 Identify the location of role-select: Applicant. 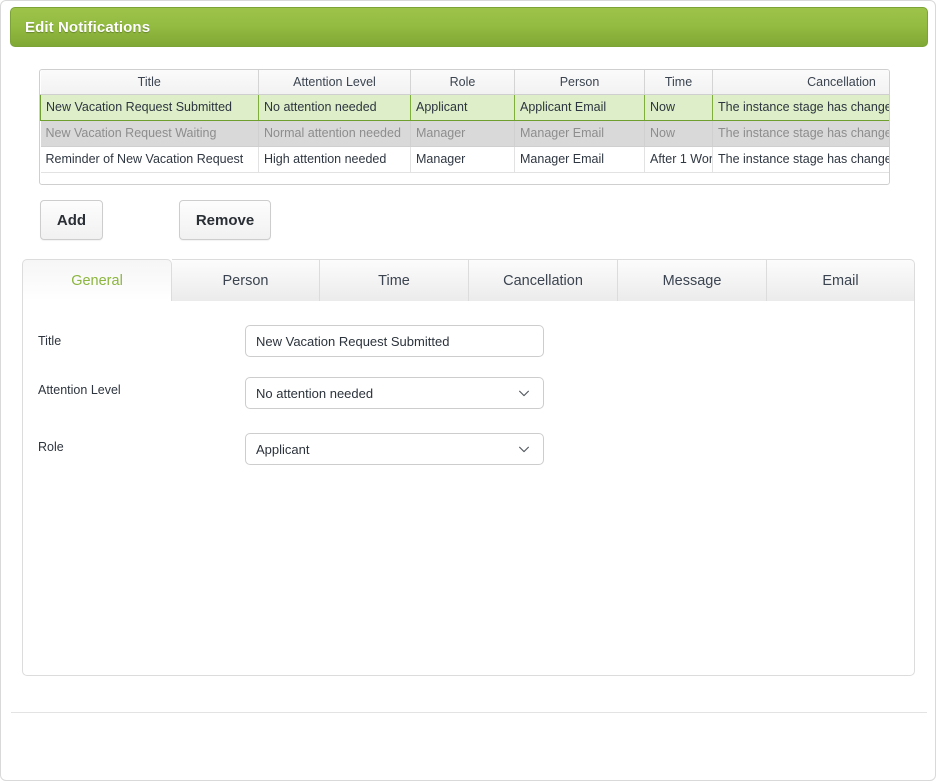
(394, 449).